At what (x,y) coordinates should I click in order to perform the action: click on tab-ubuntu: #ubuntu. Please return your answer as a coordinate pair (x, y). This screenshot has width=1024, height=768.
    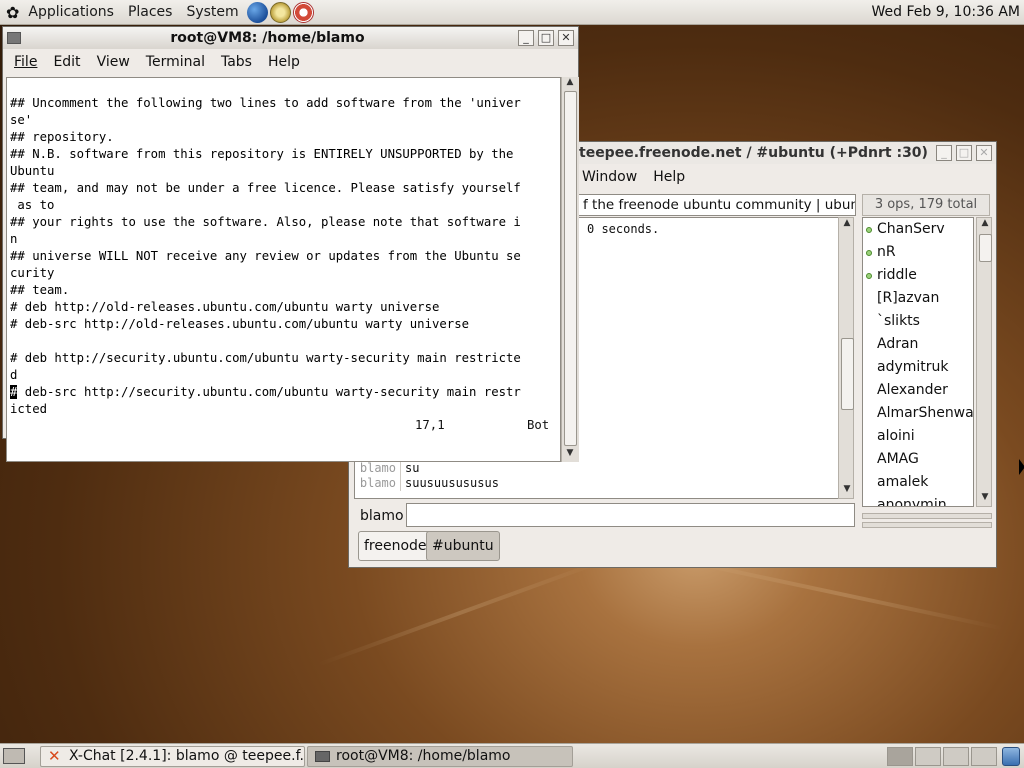
    Looking at the image, I should click on (463, 546).